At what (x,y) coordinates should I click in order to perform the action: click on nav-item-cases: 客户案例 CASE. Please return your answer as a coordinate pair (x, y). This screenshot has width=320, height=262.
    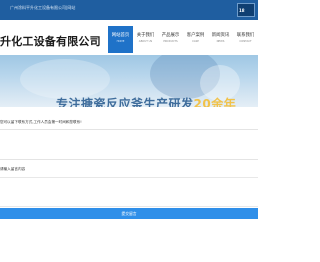
    Looking at the image, I should click on (195, 39).